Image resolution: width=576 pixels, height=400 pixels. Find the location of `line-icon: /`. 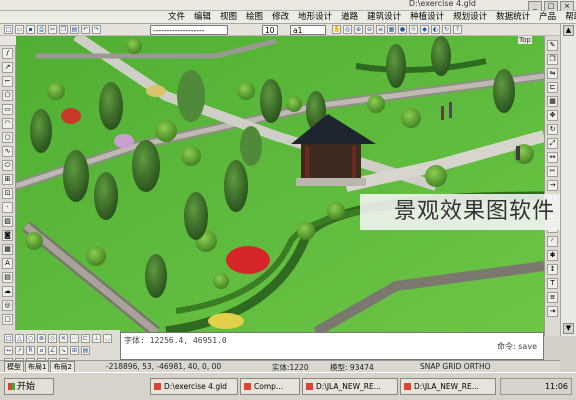

line-icon: / is located at coordinates (7, 53).